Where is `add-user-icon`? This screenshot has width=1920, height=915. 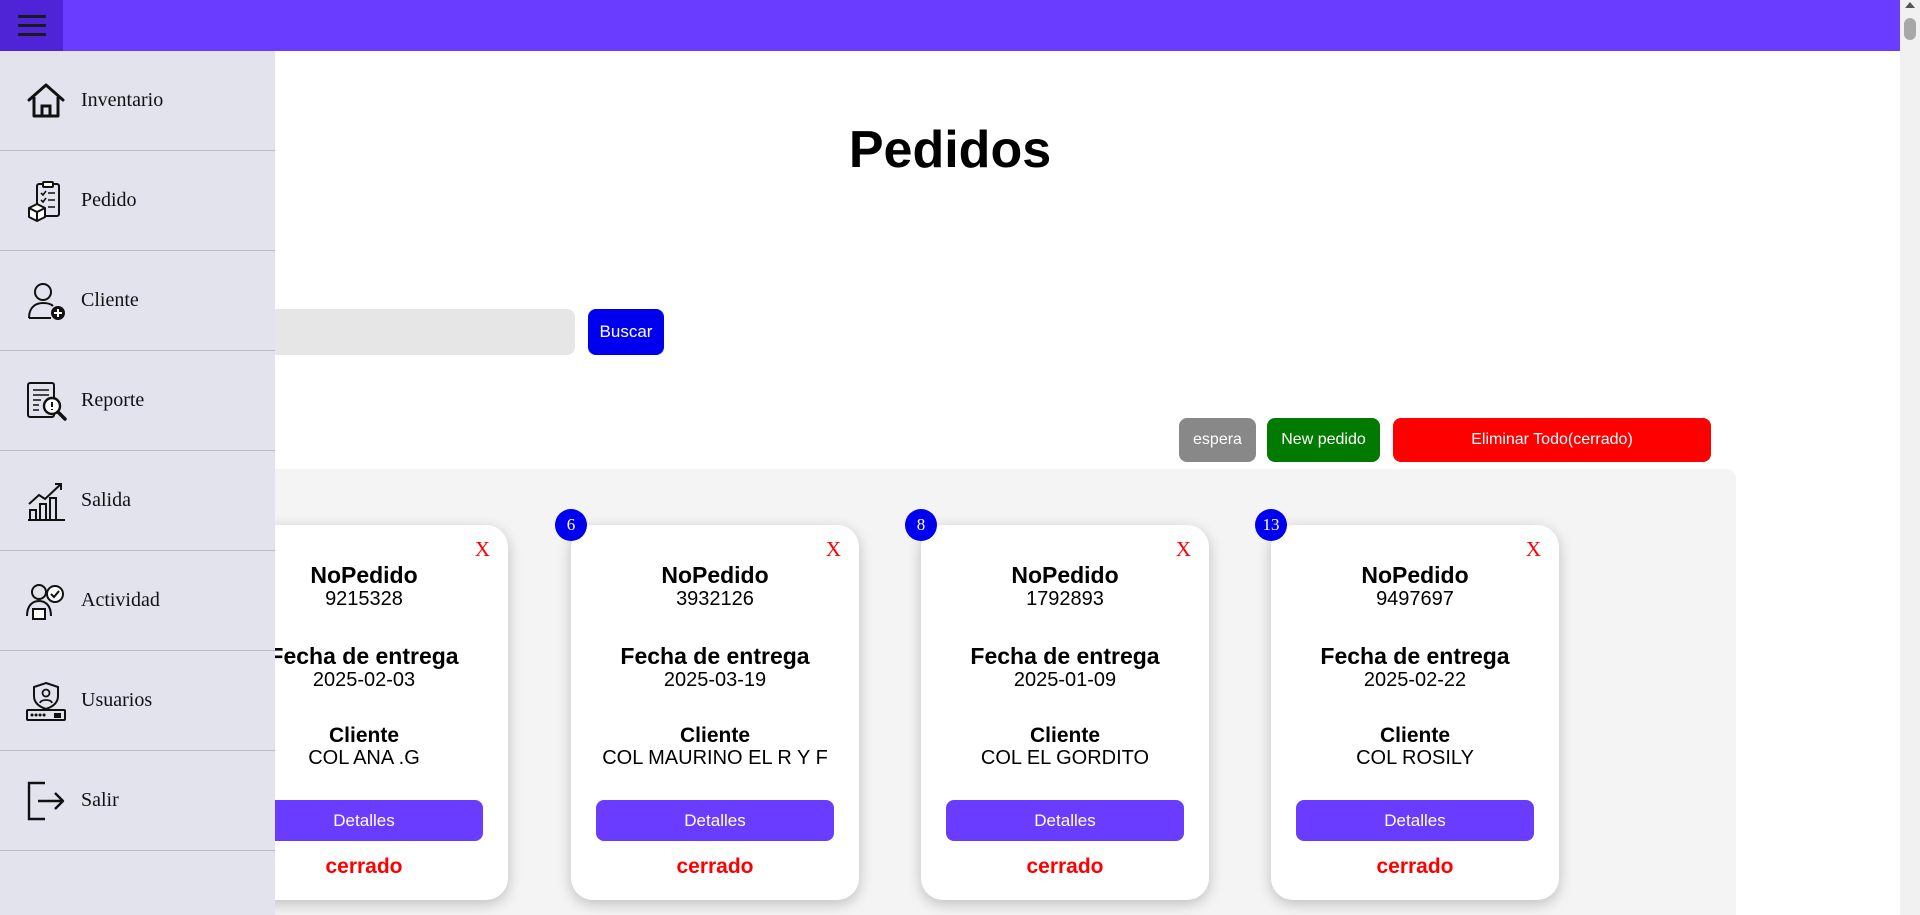
add-user-icon is located at coordinates (46, 301).